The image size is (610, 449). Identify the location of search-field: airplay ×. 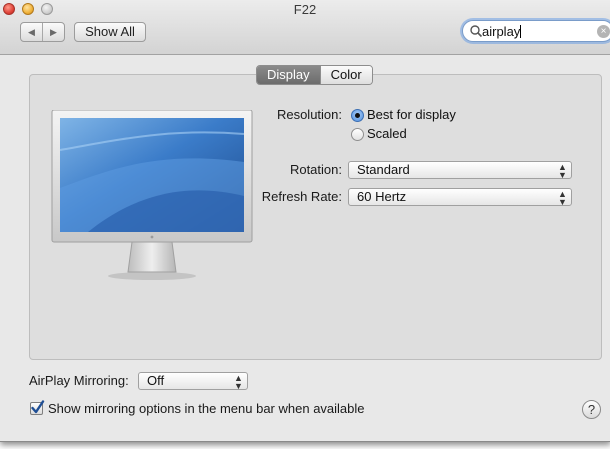
(536, 31).